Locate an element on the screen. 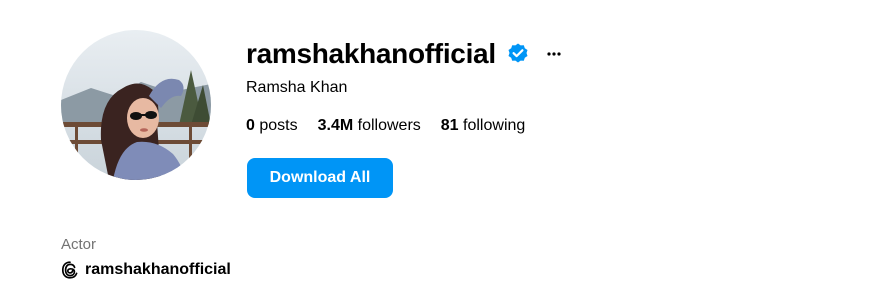  followers-count: 3.4M is located at coordinates (335, 125).